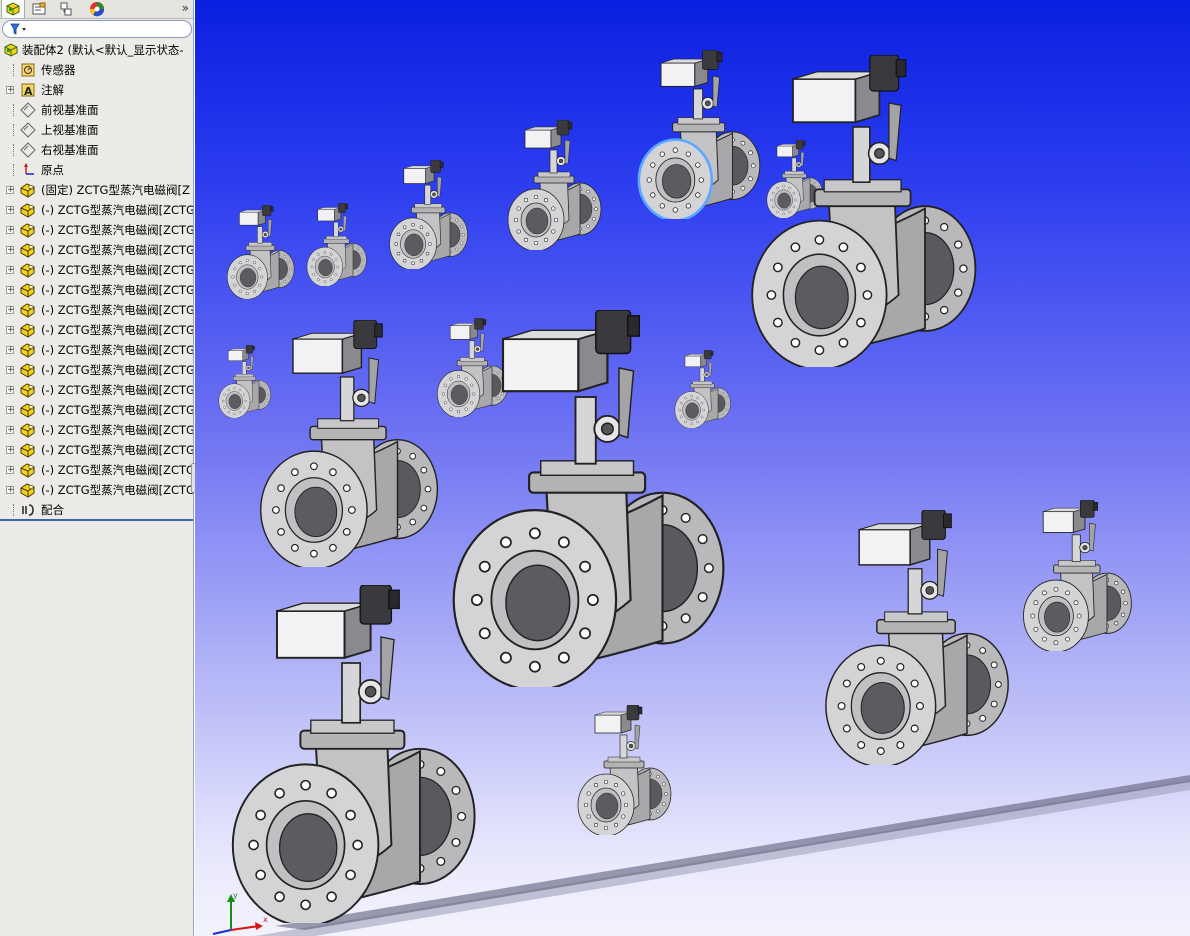  Describe the element at coordinates (96, 130) in the screenshot. I see `tree-item: 上视基准面` at that location.